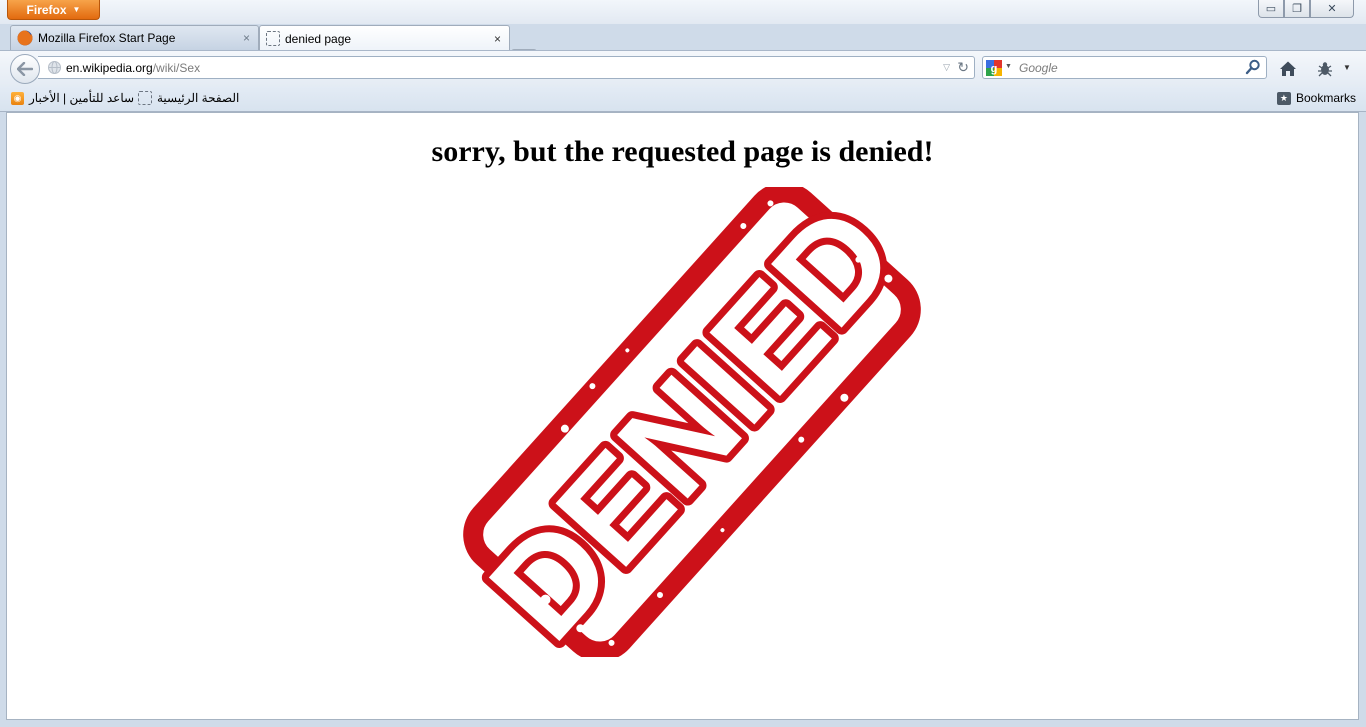 The image size is (1366, 727). I want to click on back-button, so click(25, 69).